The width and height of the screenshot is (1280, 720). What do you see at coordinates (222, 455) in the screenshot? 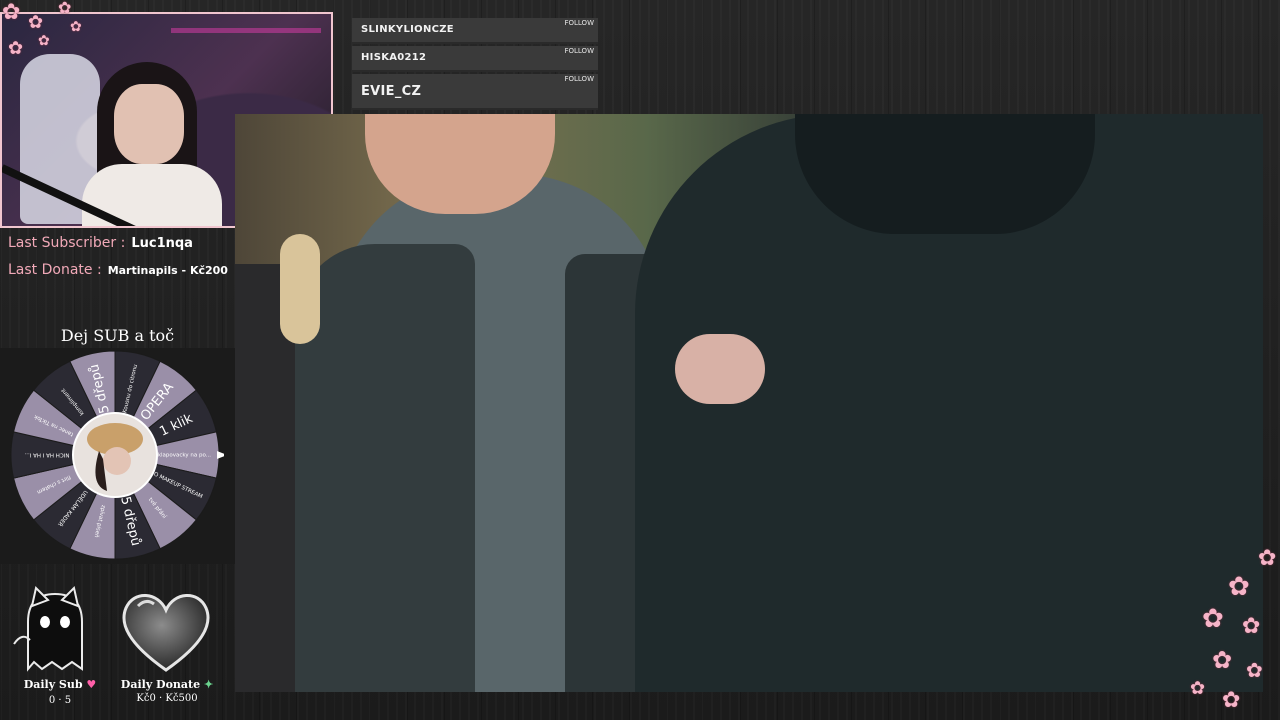
I see `wheel-pointer` at bounding box center [222, 455].